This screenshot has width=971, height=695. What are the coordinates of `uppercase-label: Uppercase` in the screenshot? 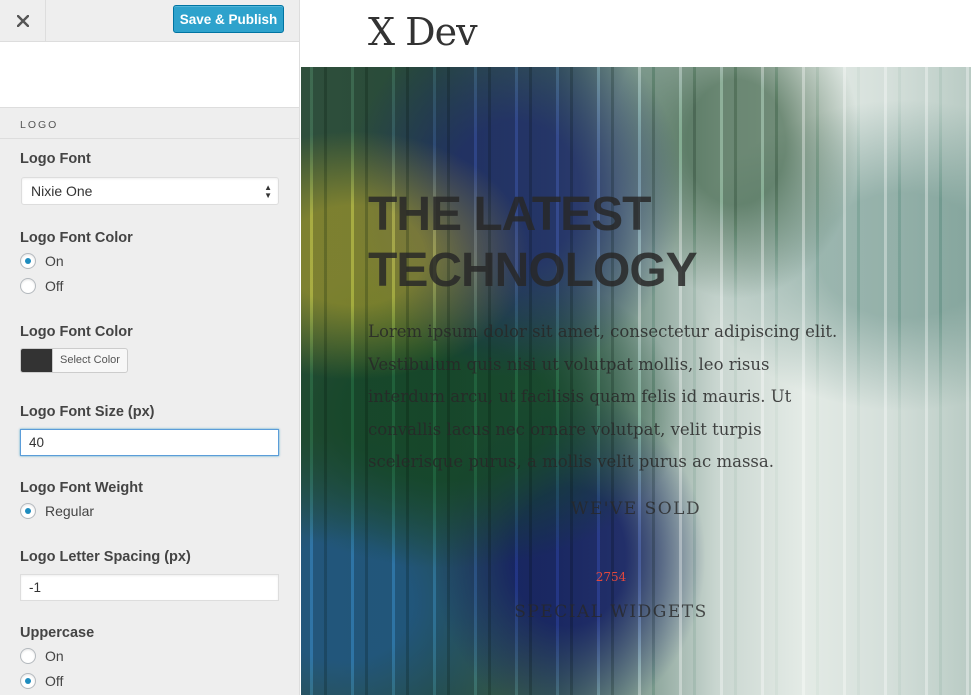 It's located at (57, 633).